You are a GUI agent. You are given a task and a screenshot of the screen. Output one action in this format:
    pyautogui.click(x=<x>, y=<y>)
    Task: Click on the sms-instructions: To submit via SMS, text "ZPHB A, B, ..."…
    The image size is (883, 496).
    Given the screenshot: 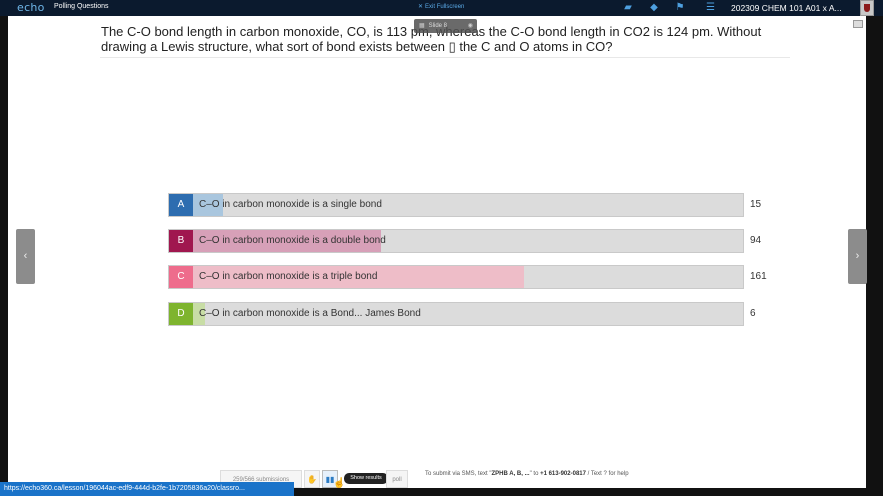 What is the action you would take?
    pyautogui.click(x=527, y=474)
    